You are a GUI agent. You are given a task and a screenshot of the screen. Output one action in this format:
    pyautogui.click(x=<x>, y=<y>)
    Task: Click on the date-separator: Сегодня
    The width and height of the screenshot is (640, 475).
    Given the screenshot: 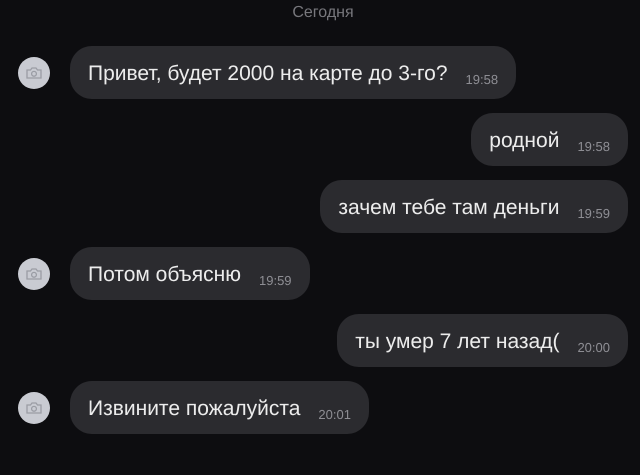 What is the action you would take?
    pyautogui.click(x=323, y=13)
    